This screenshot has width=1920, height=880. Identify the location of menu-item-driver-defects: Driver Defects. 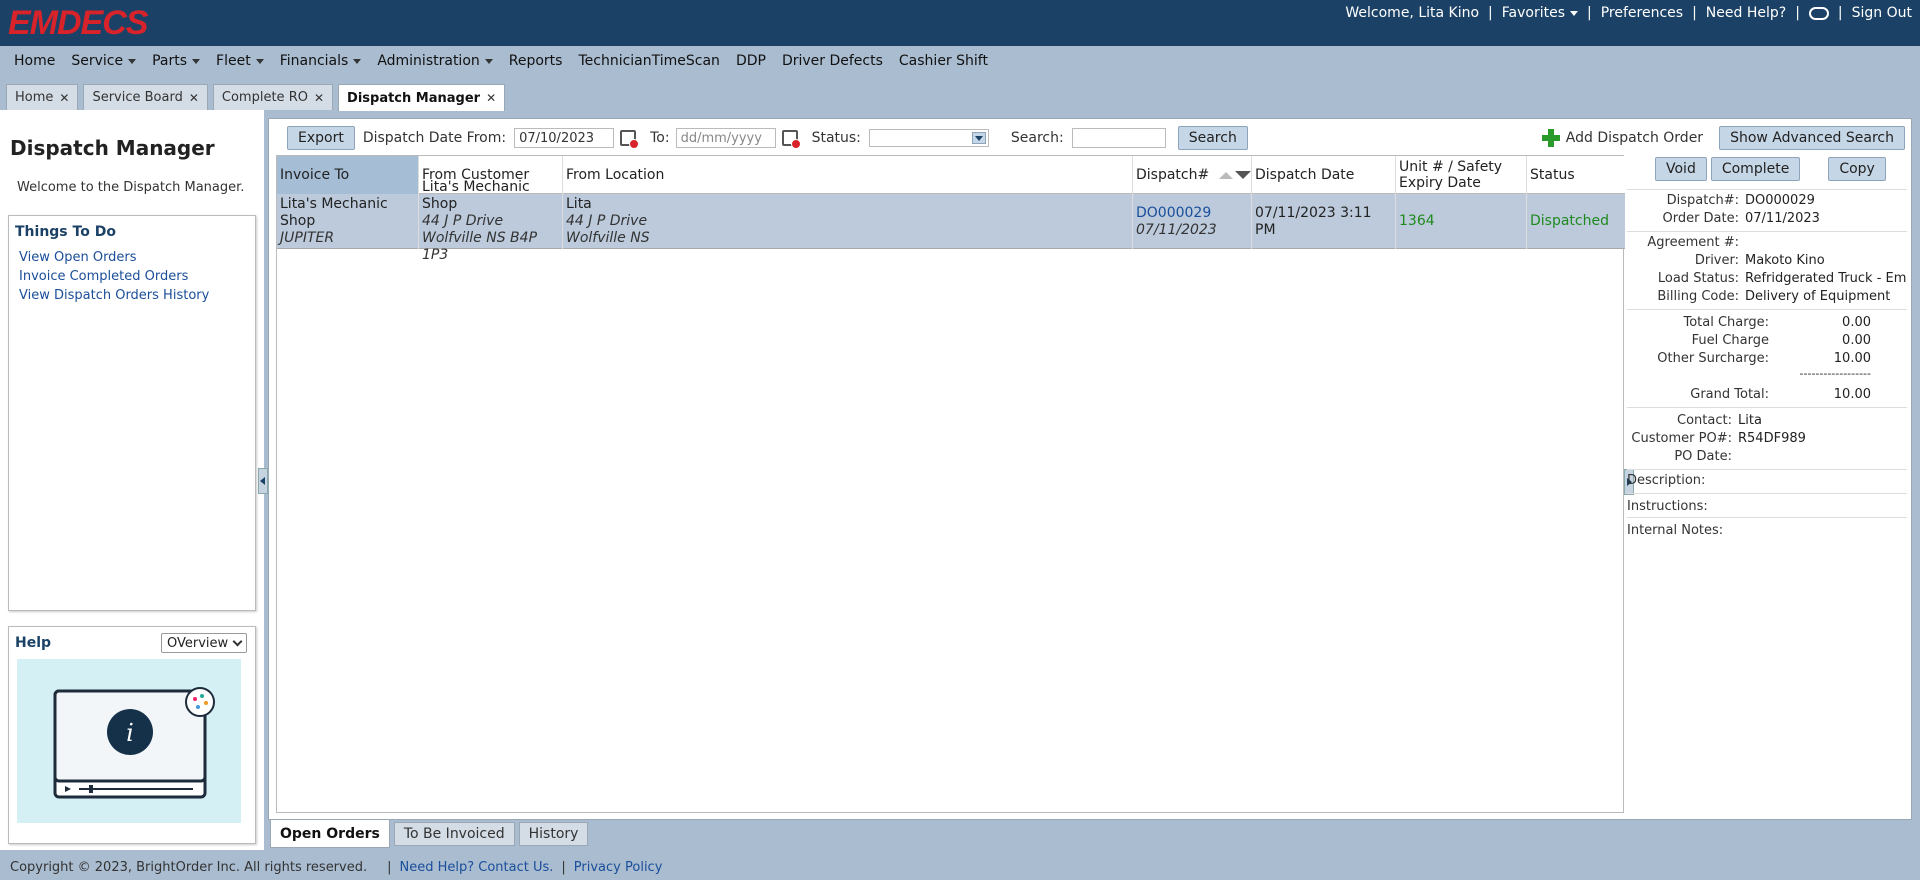
(832, 61).